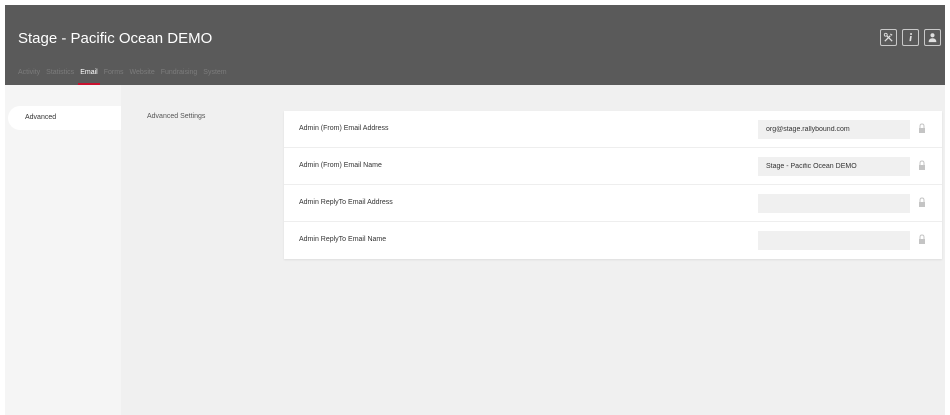 The width and height of the screenshot is (950, 415). Describe the element at coordinates (176, 116) in the screenshot. I see `section-title: Advanced Settings` at that location.